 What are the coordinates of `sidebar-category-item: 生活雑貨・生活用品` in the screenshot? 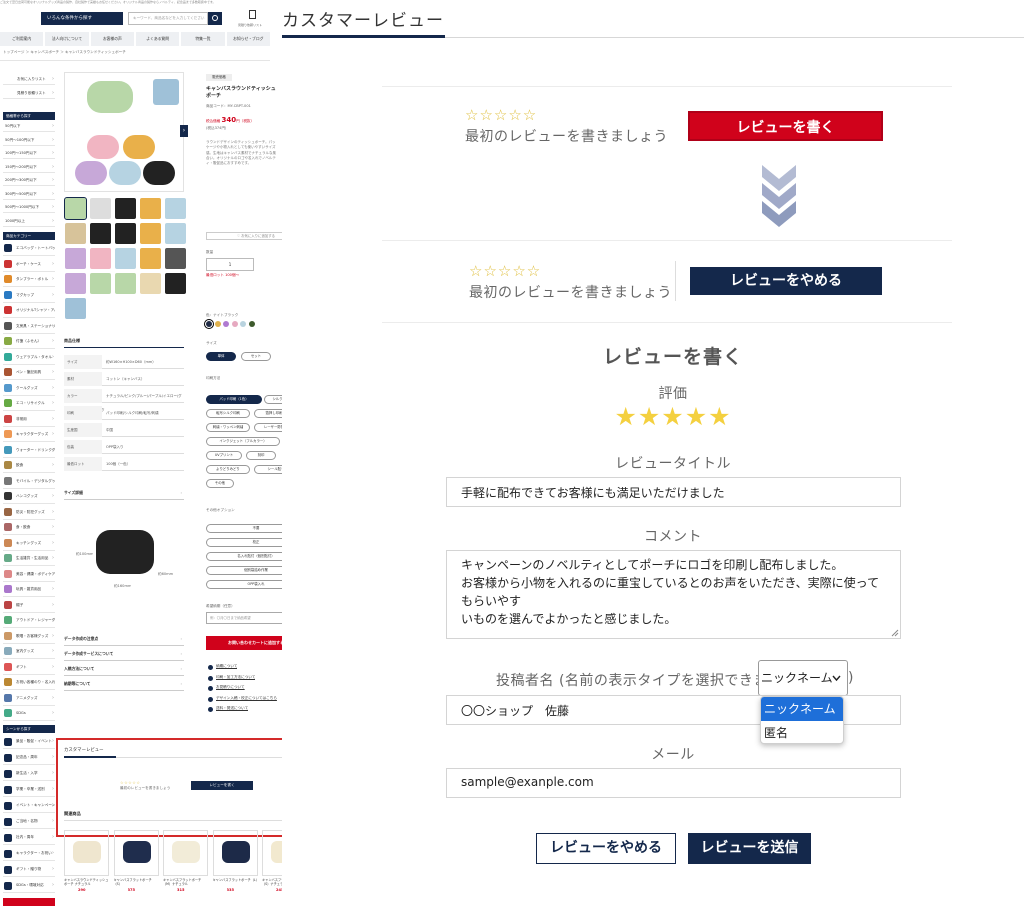 It's located at (29, 558).